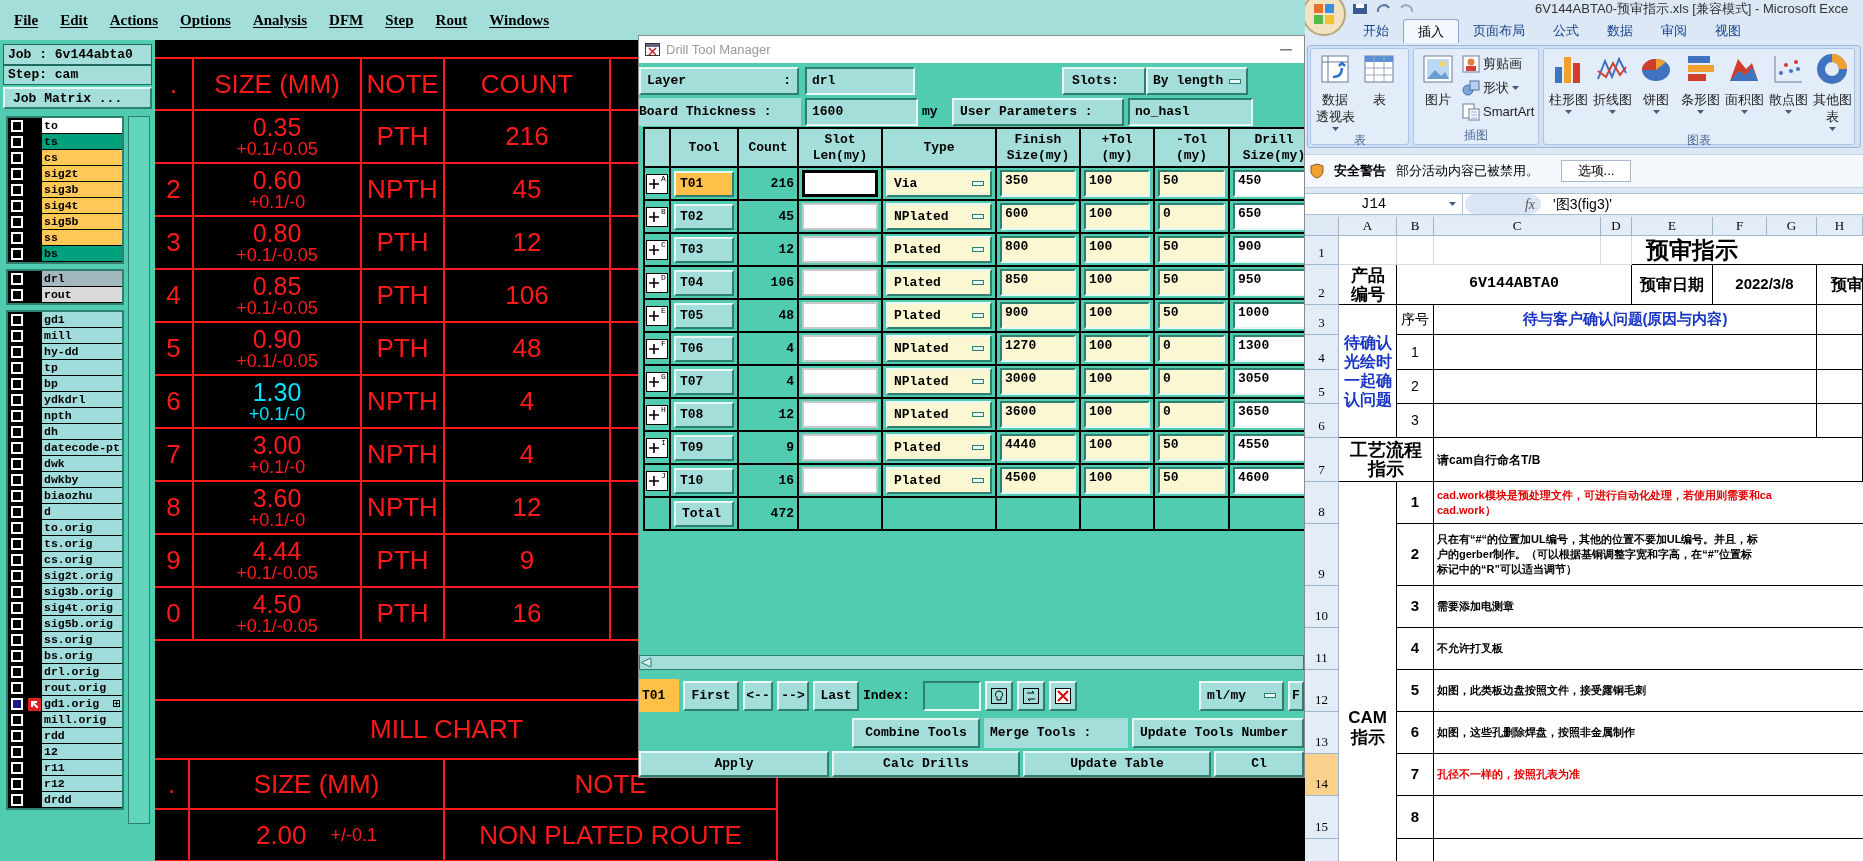 The height and width of the screenshot is (861, 1863). I want to click on layer-item: dwk, so click(82, 464).